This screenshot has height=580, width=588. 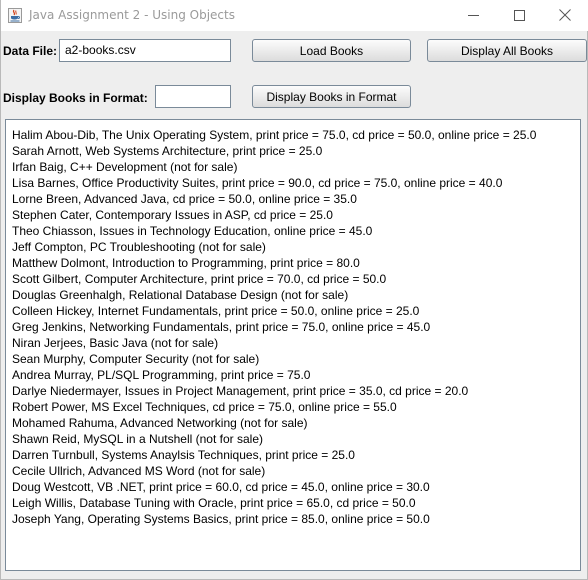 What do you see at coordinates (15, 15) in the screenshot?
I see `java-coffee-cup-icon` at bounding box center [15, 15].